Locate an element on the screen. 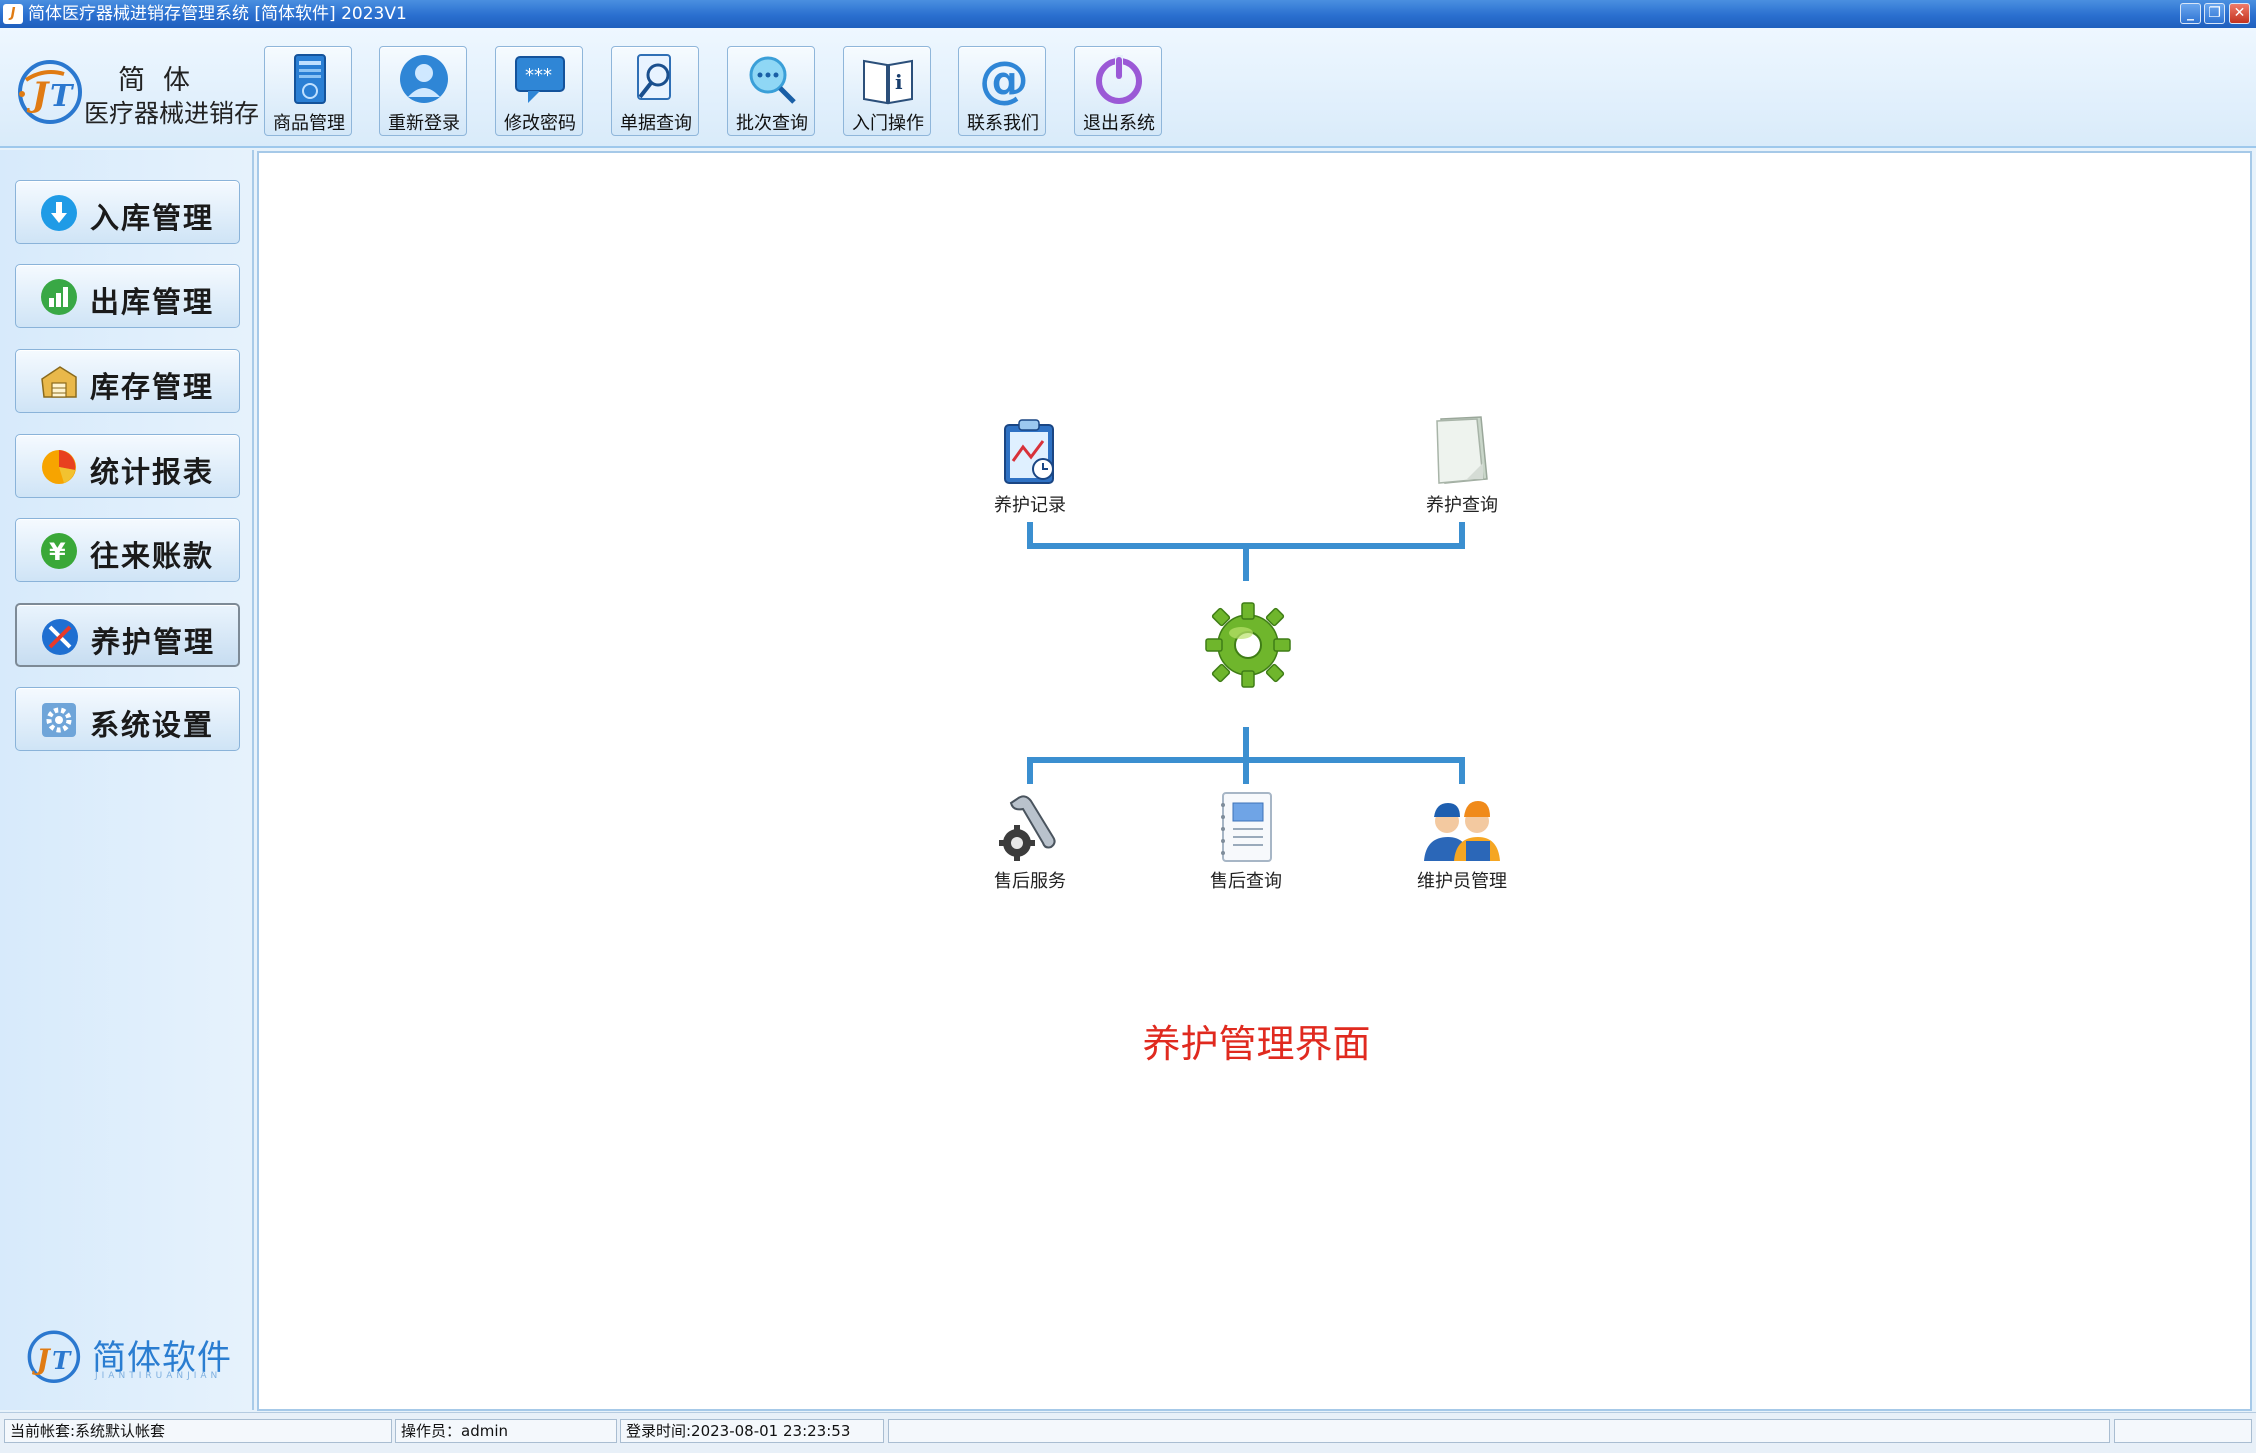  maintenance-query-node: 养护查询 is located at coordinates (1462, 465).